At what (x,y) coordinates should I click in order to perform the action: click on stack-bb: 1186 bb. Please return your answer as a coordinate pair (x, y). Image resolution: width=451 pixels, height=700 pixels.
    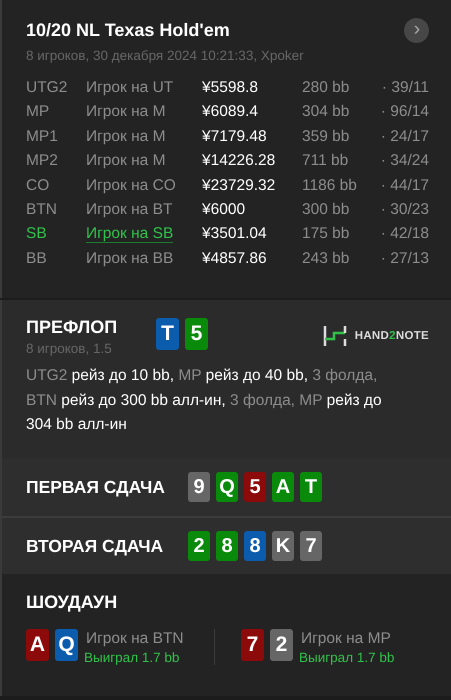
    Looking at the image, I should click on (330, 186).